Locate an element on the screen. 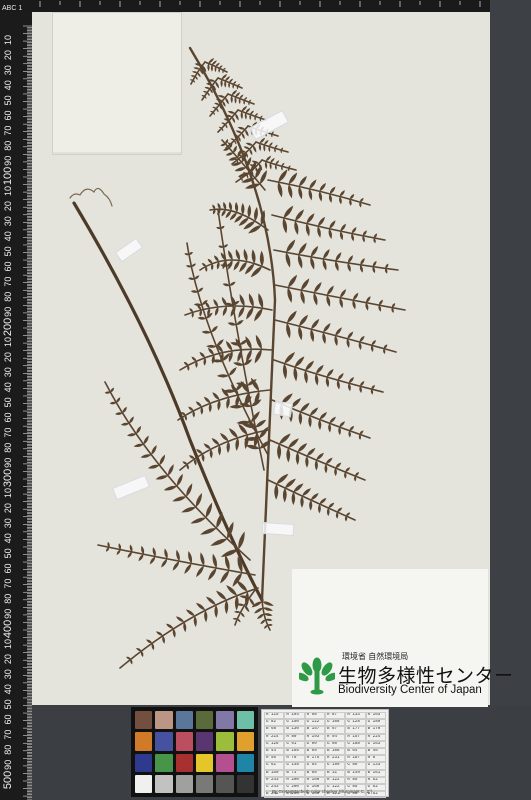 This screenshot has height=800, width=531. reference-value-cell: B 166 is located at coordinates (294, 752).